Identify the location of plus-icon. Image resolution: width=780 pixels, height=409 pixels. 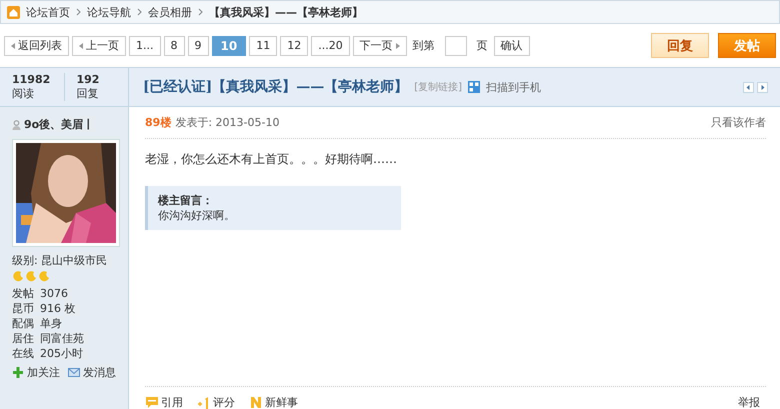
(18, 372).